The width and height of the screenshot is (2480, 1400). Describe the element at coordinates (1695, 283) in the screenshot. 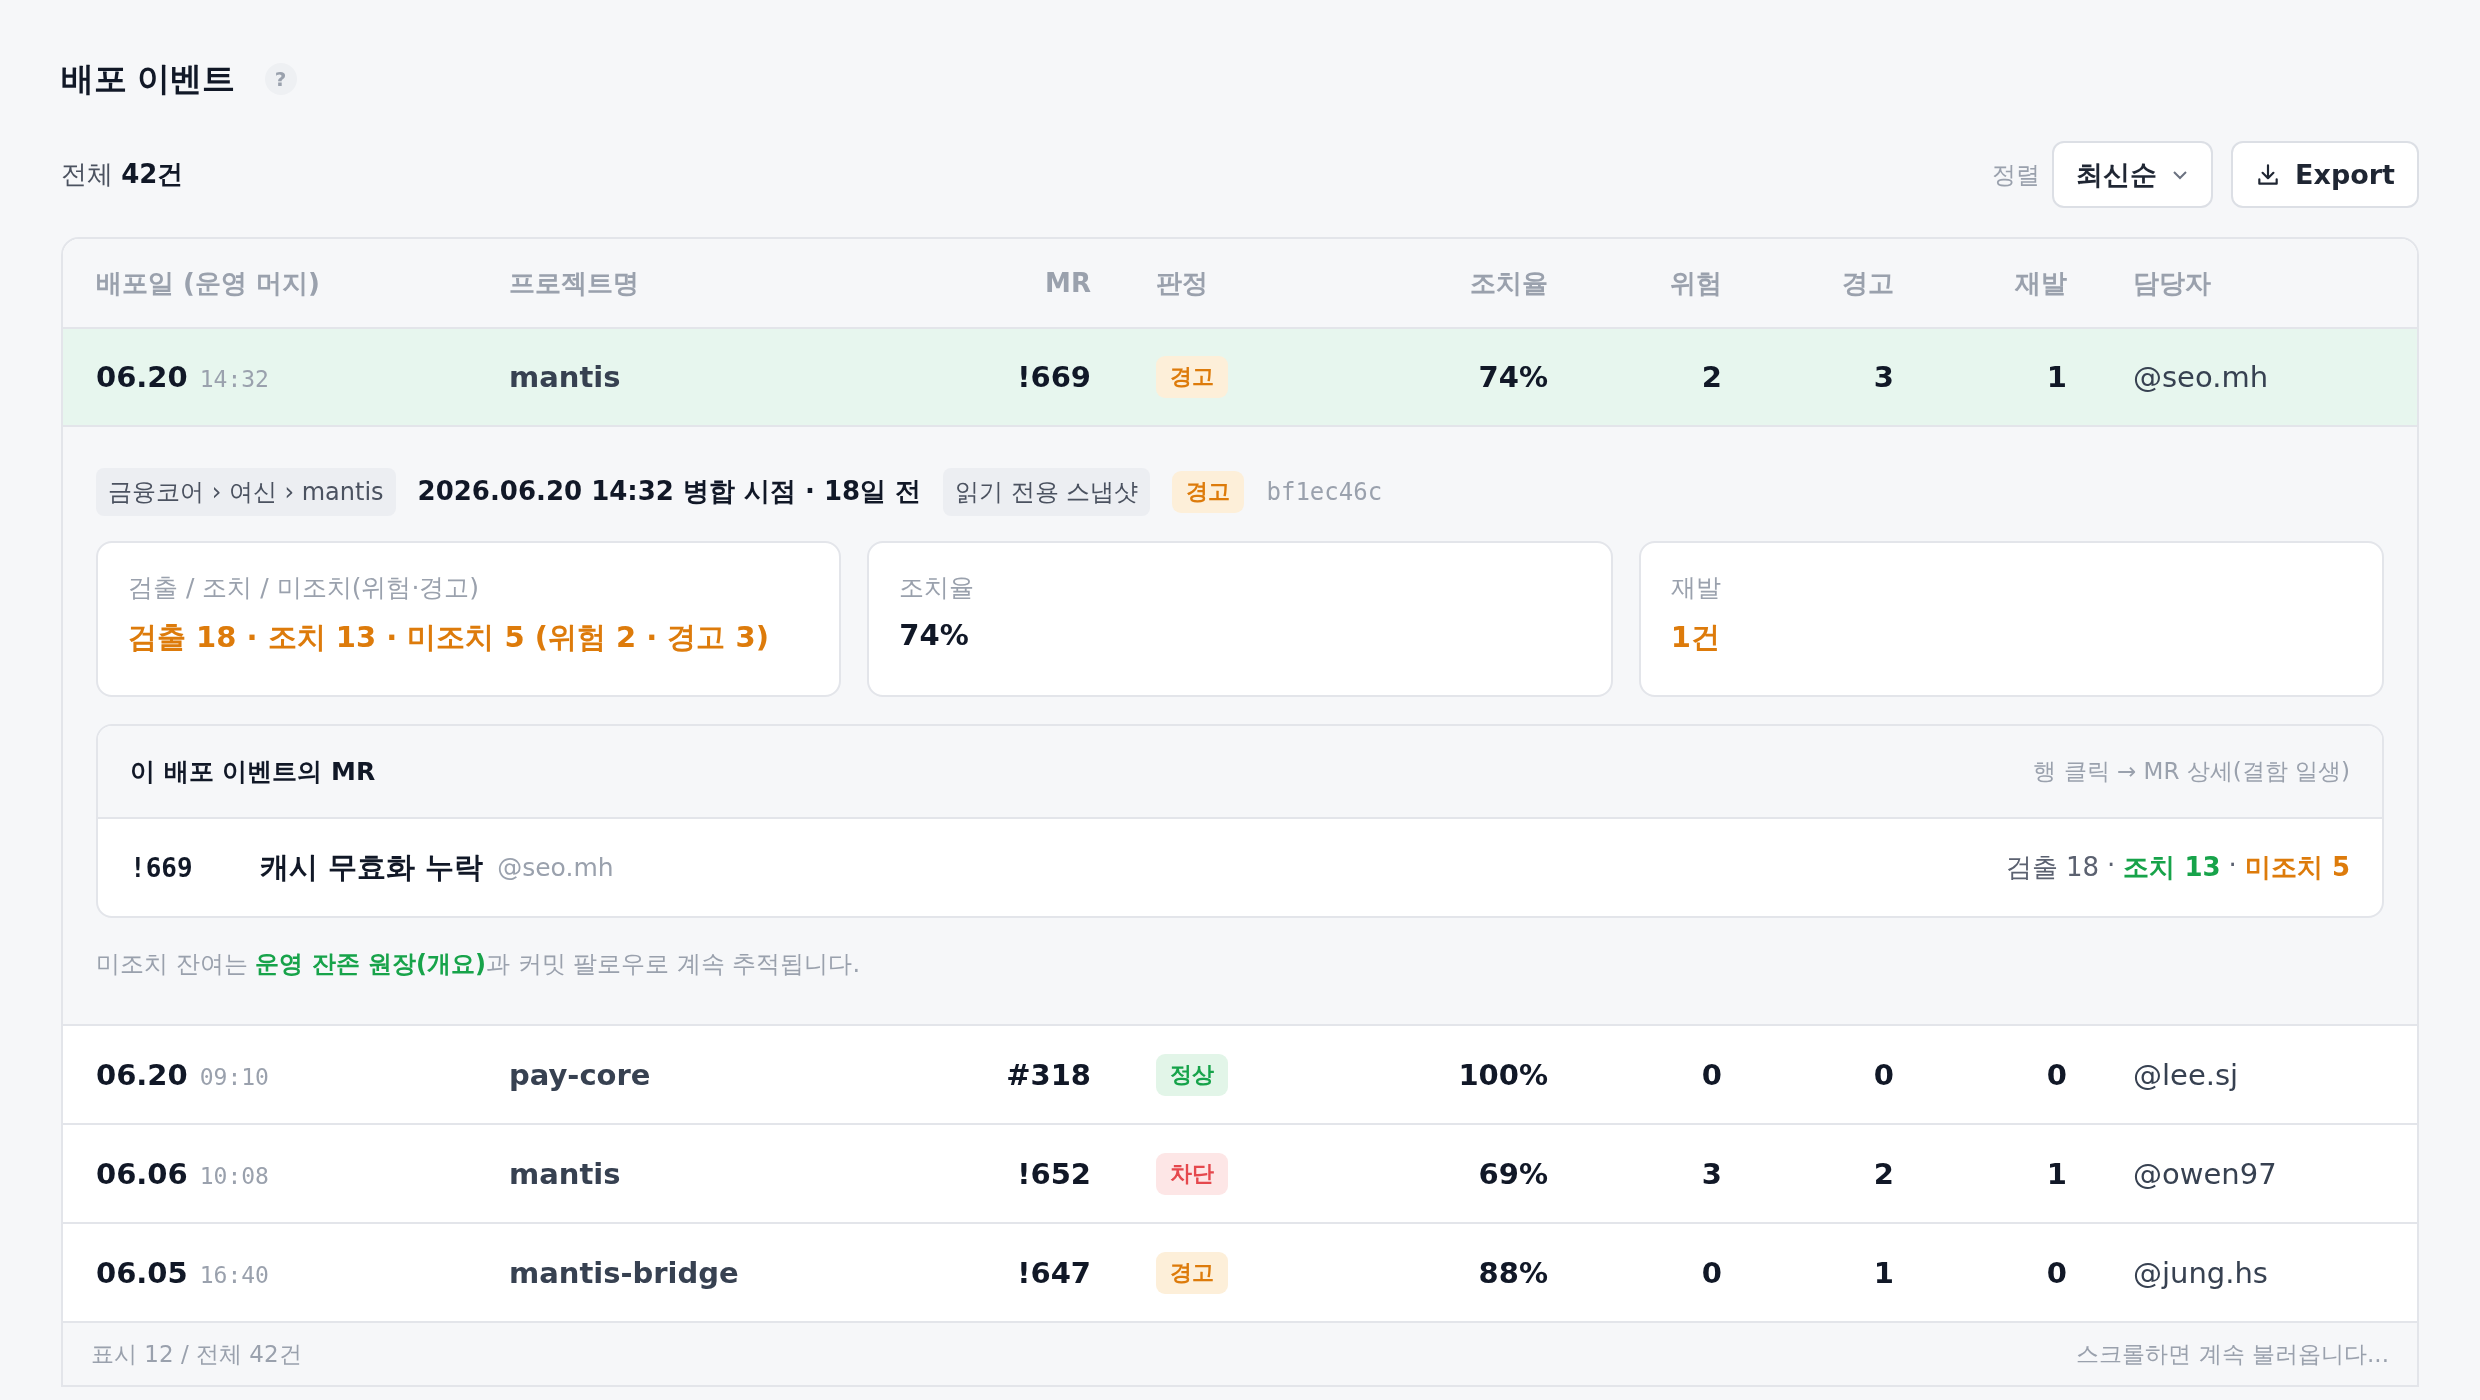

I see `column-header: 위험` at that location.